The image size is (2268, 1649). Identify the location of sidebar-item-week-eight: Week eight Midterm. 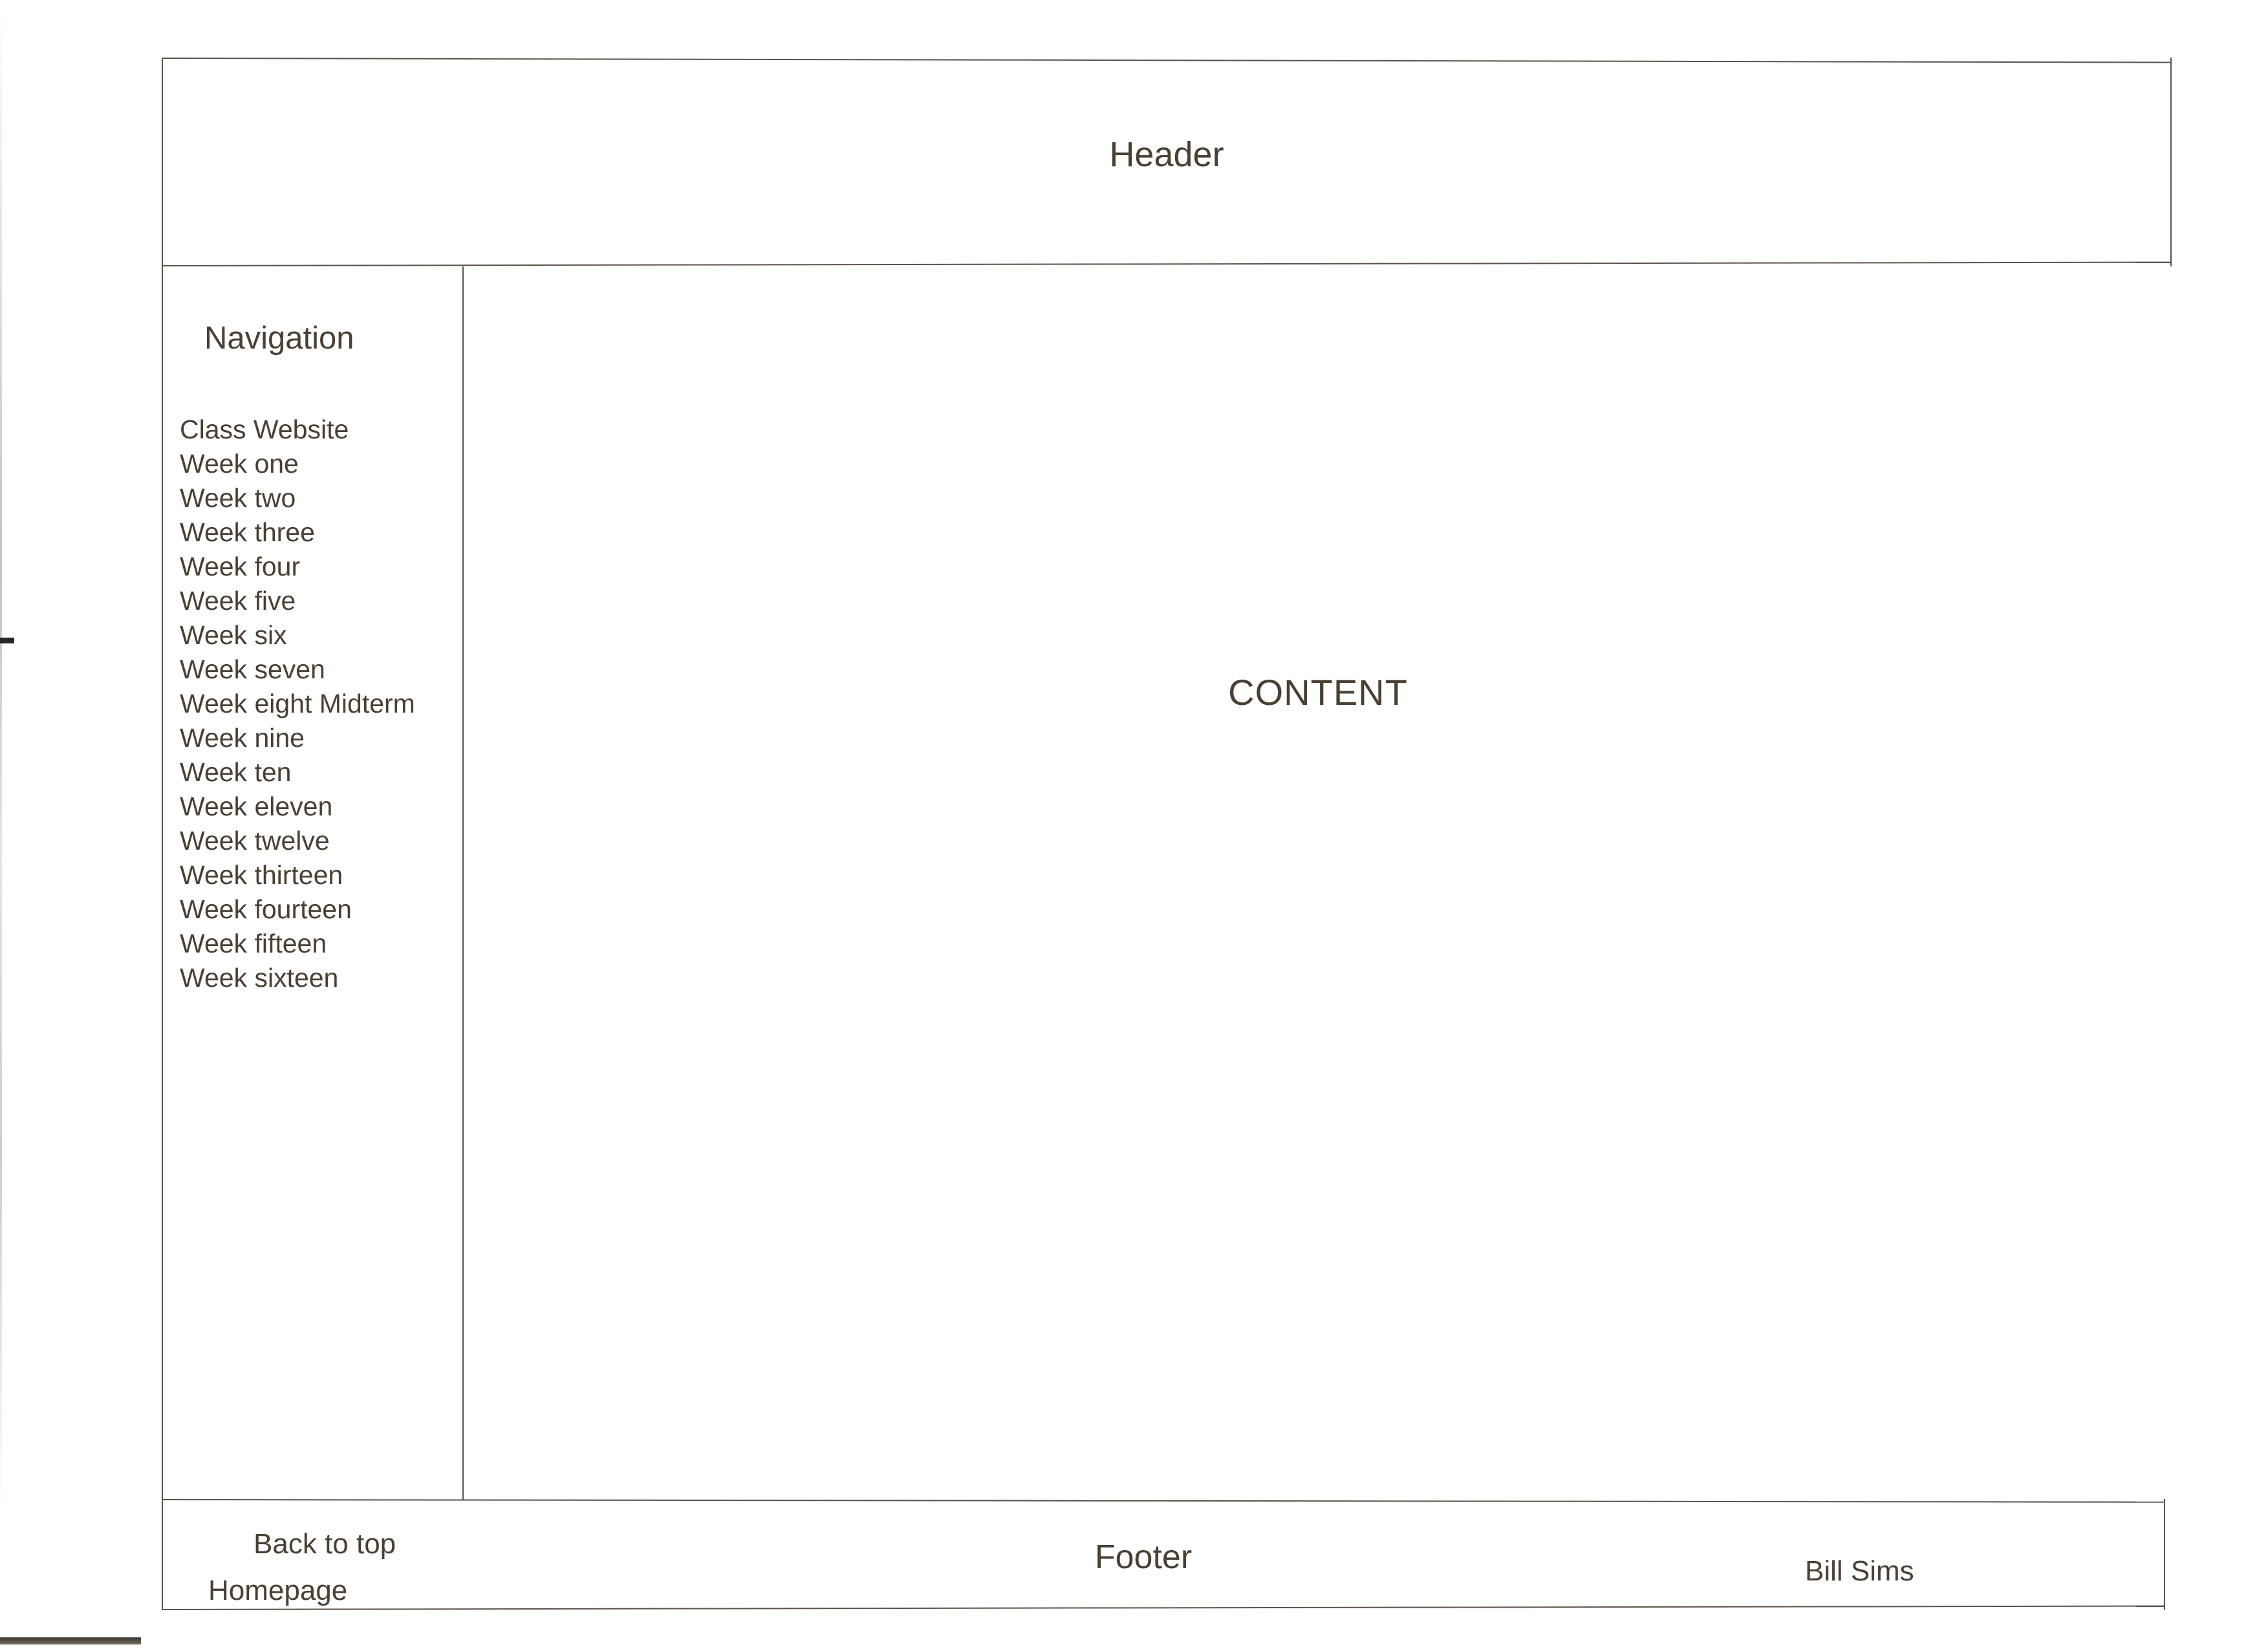
(297, 704).